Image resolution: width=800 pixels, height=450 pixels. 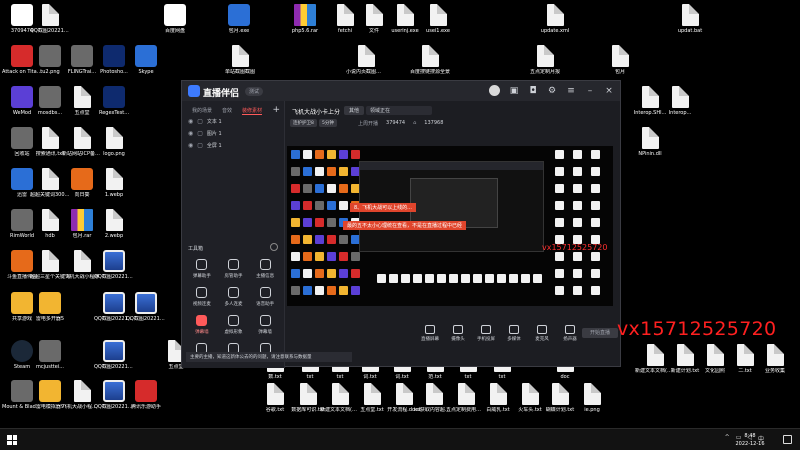 I want to click on tool-button: 主播信息, so click(x=265, y=269).